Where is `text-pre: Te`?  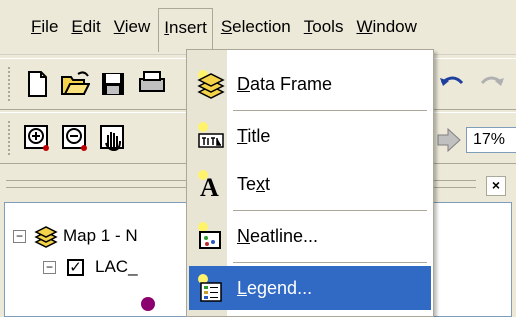 text-pre: Te is located at coordinates (247, 184).